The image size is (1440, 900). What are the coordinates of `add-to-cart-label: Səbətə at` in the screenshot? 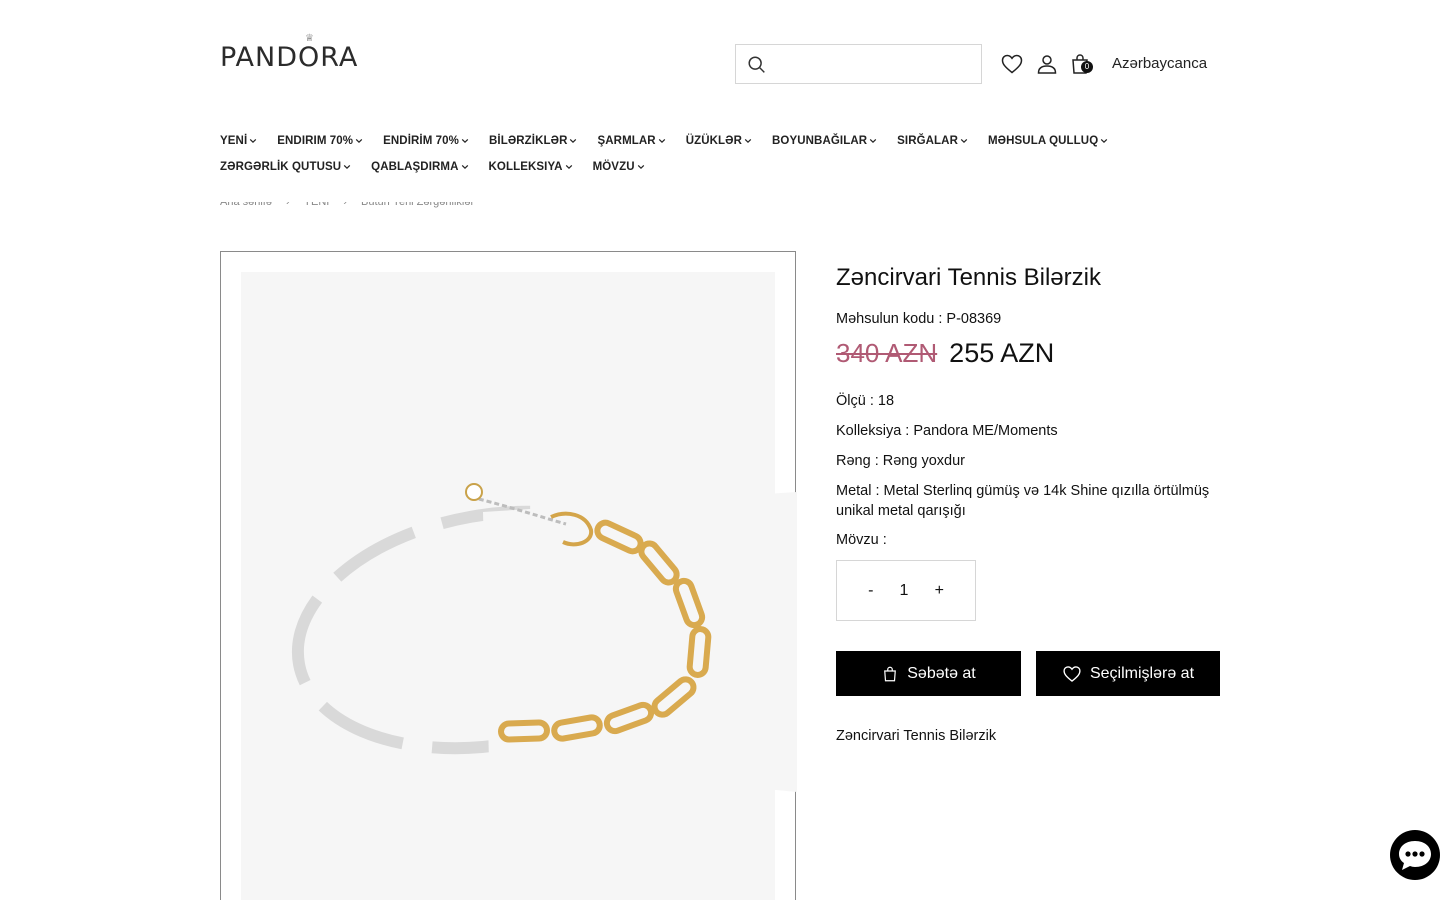 It's located at (941, 673).